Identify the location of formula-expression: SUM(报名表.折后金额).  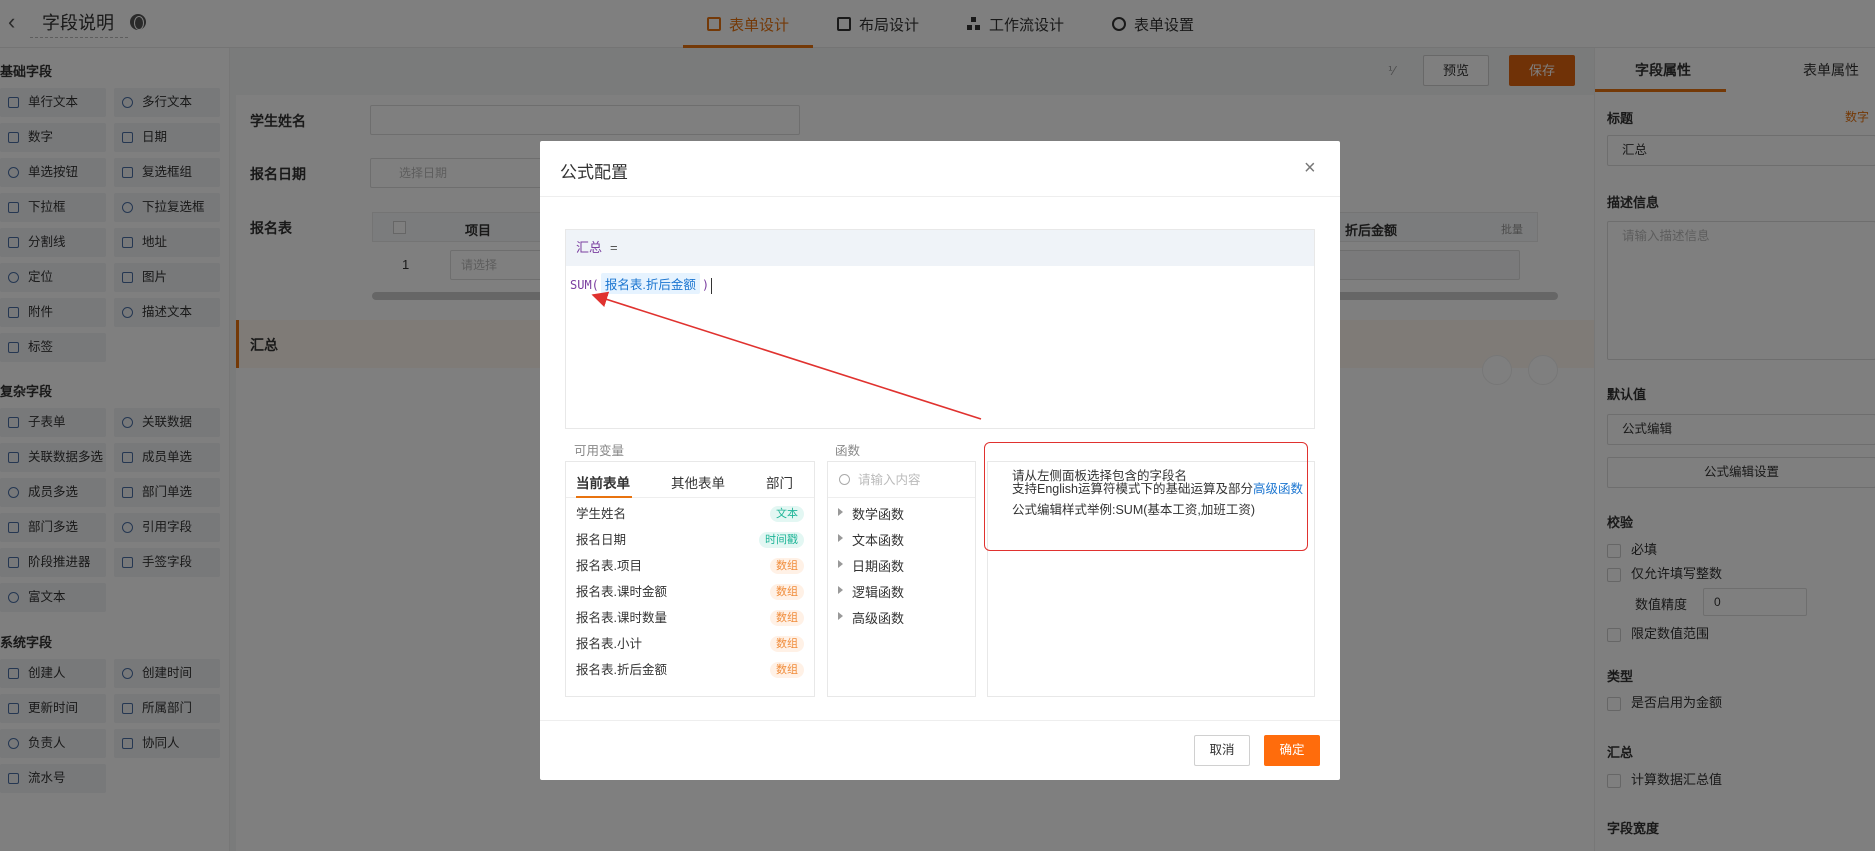
(641, 283).